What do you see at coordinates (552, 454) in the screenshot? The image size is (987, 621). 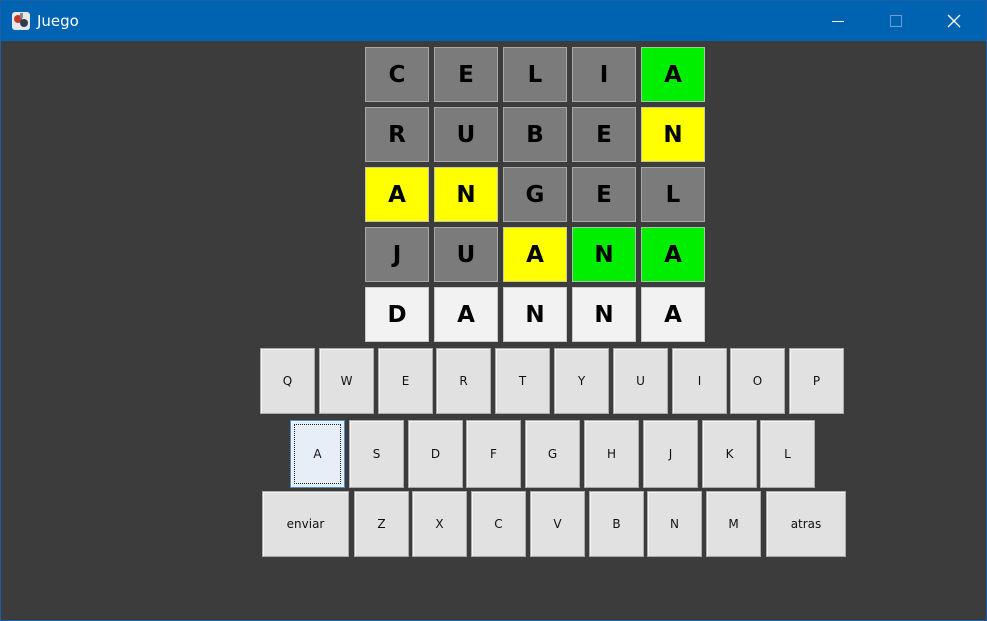 I see `key-g: G` at bounding box center [552, 454].